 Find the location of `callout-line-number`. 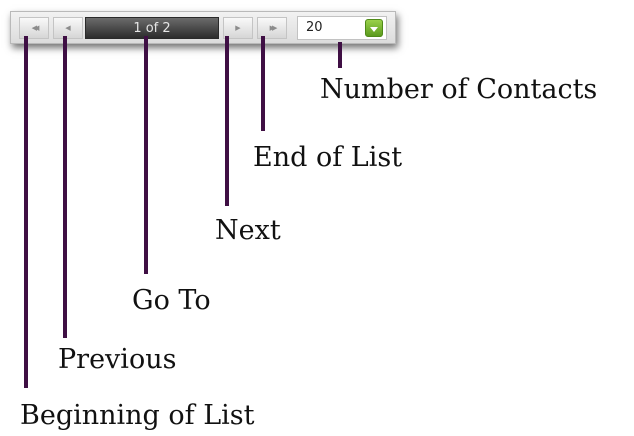

callout-line-number is located at coordinates (340, 55).